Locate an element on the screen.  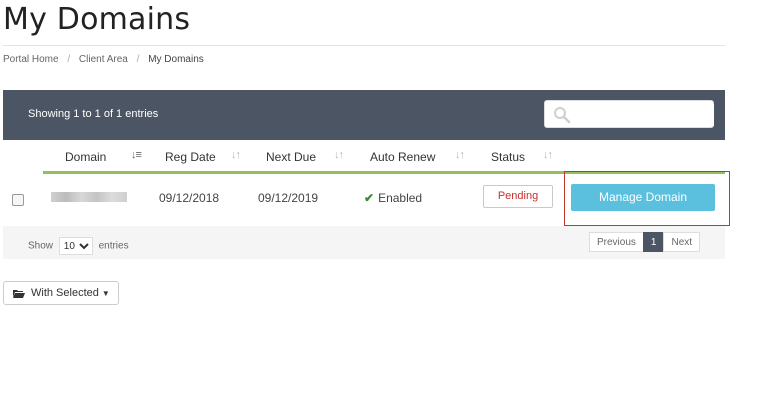
check-icon: ✔ is located at coordinates (369, 198).